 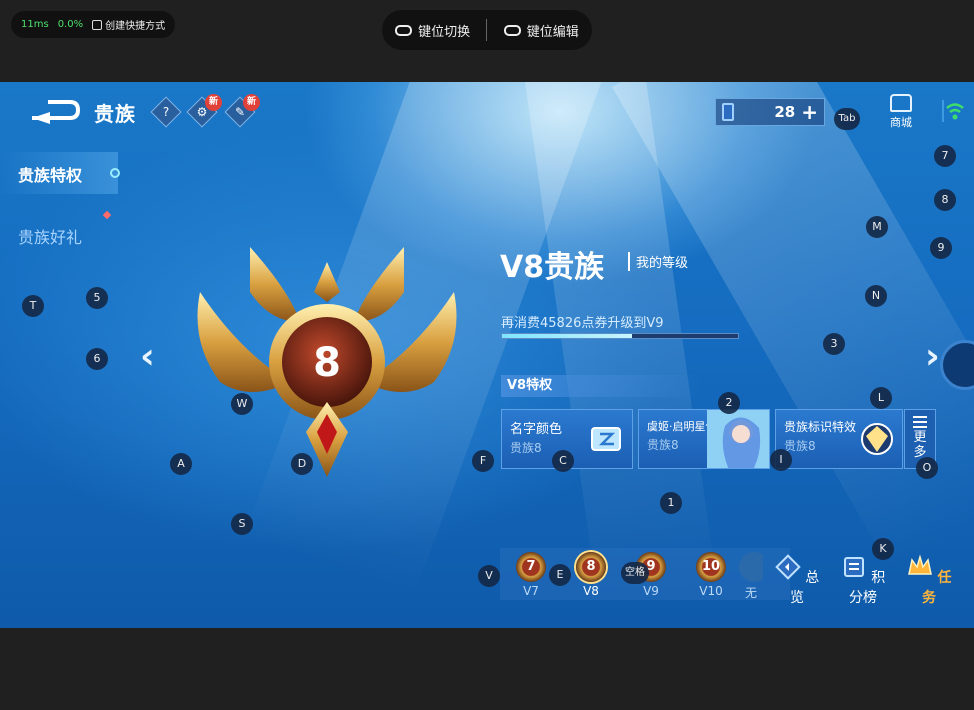 I want to click on name-card-icon, so click(x=606, y=439).